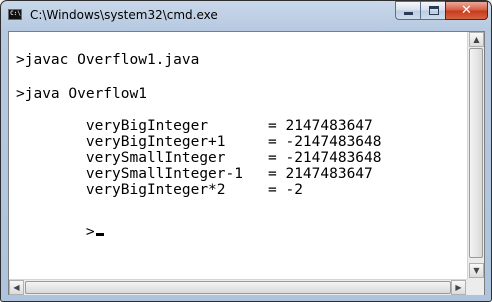  Describe the element at coordinates (285, 190) in the screenshot. I see `output-value: = -2` at that location.